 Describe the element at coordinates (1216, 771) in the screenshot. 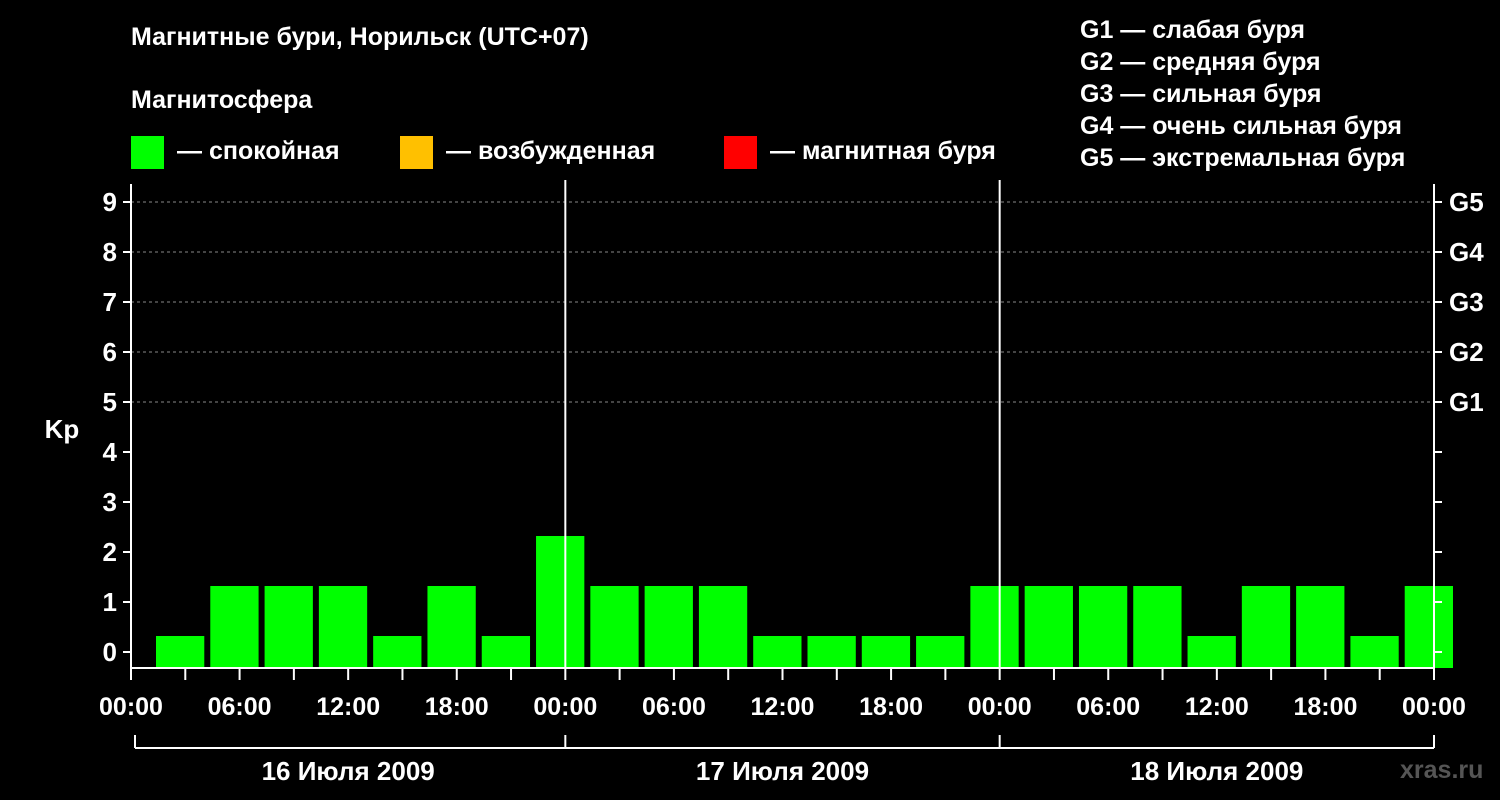

I see `day-label: 18 Июля 2009` at that location.